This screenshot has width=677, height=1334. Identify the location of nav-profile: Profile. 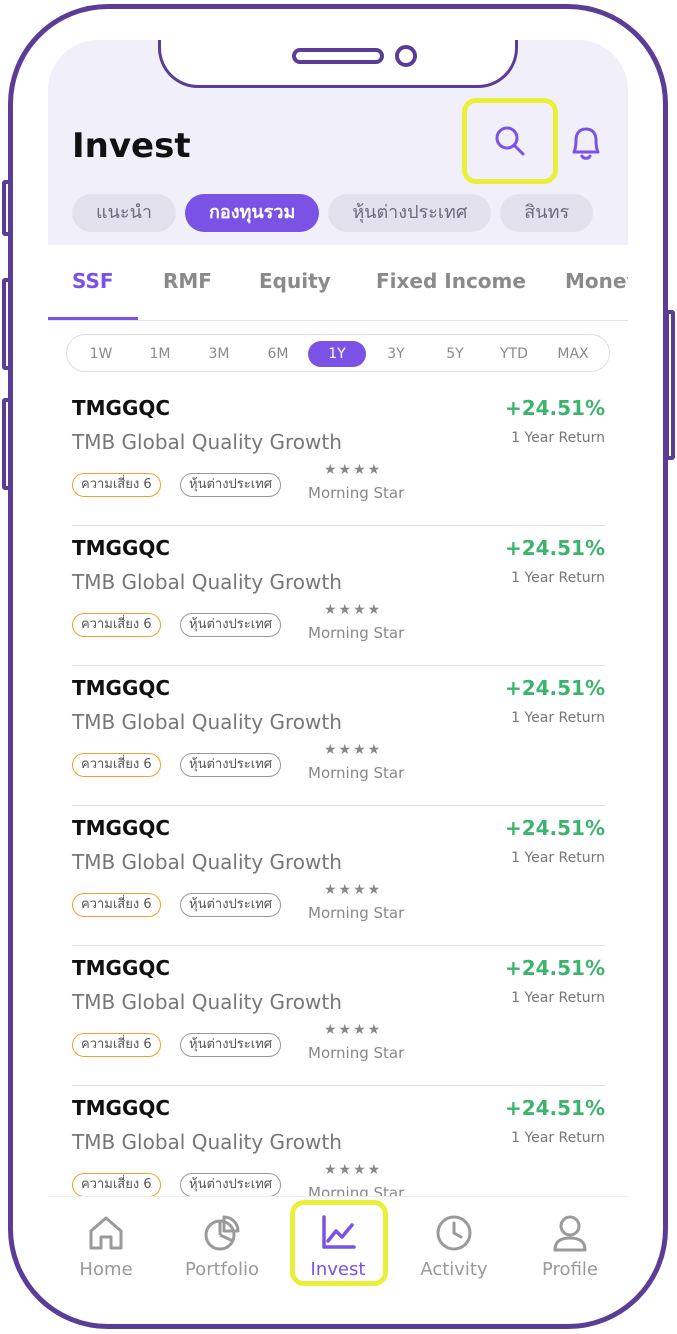
(570, 1243).